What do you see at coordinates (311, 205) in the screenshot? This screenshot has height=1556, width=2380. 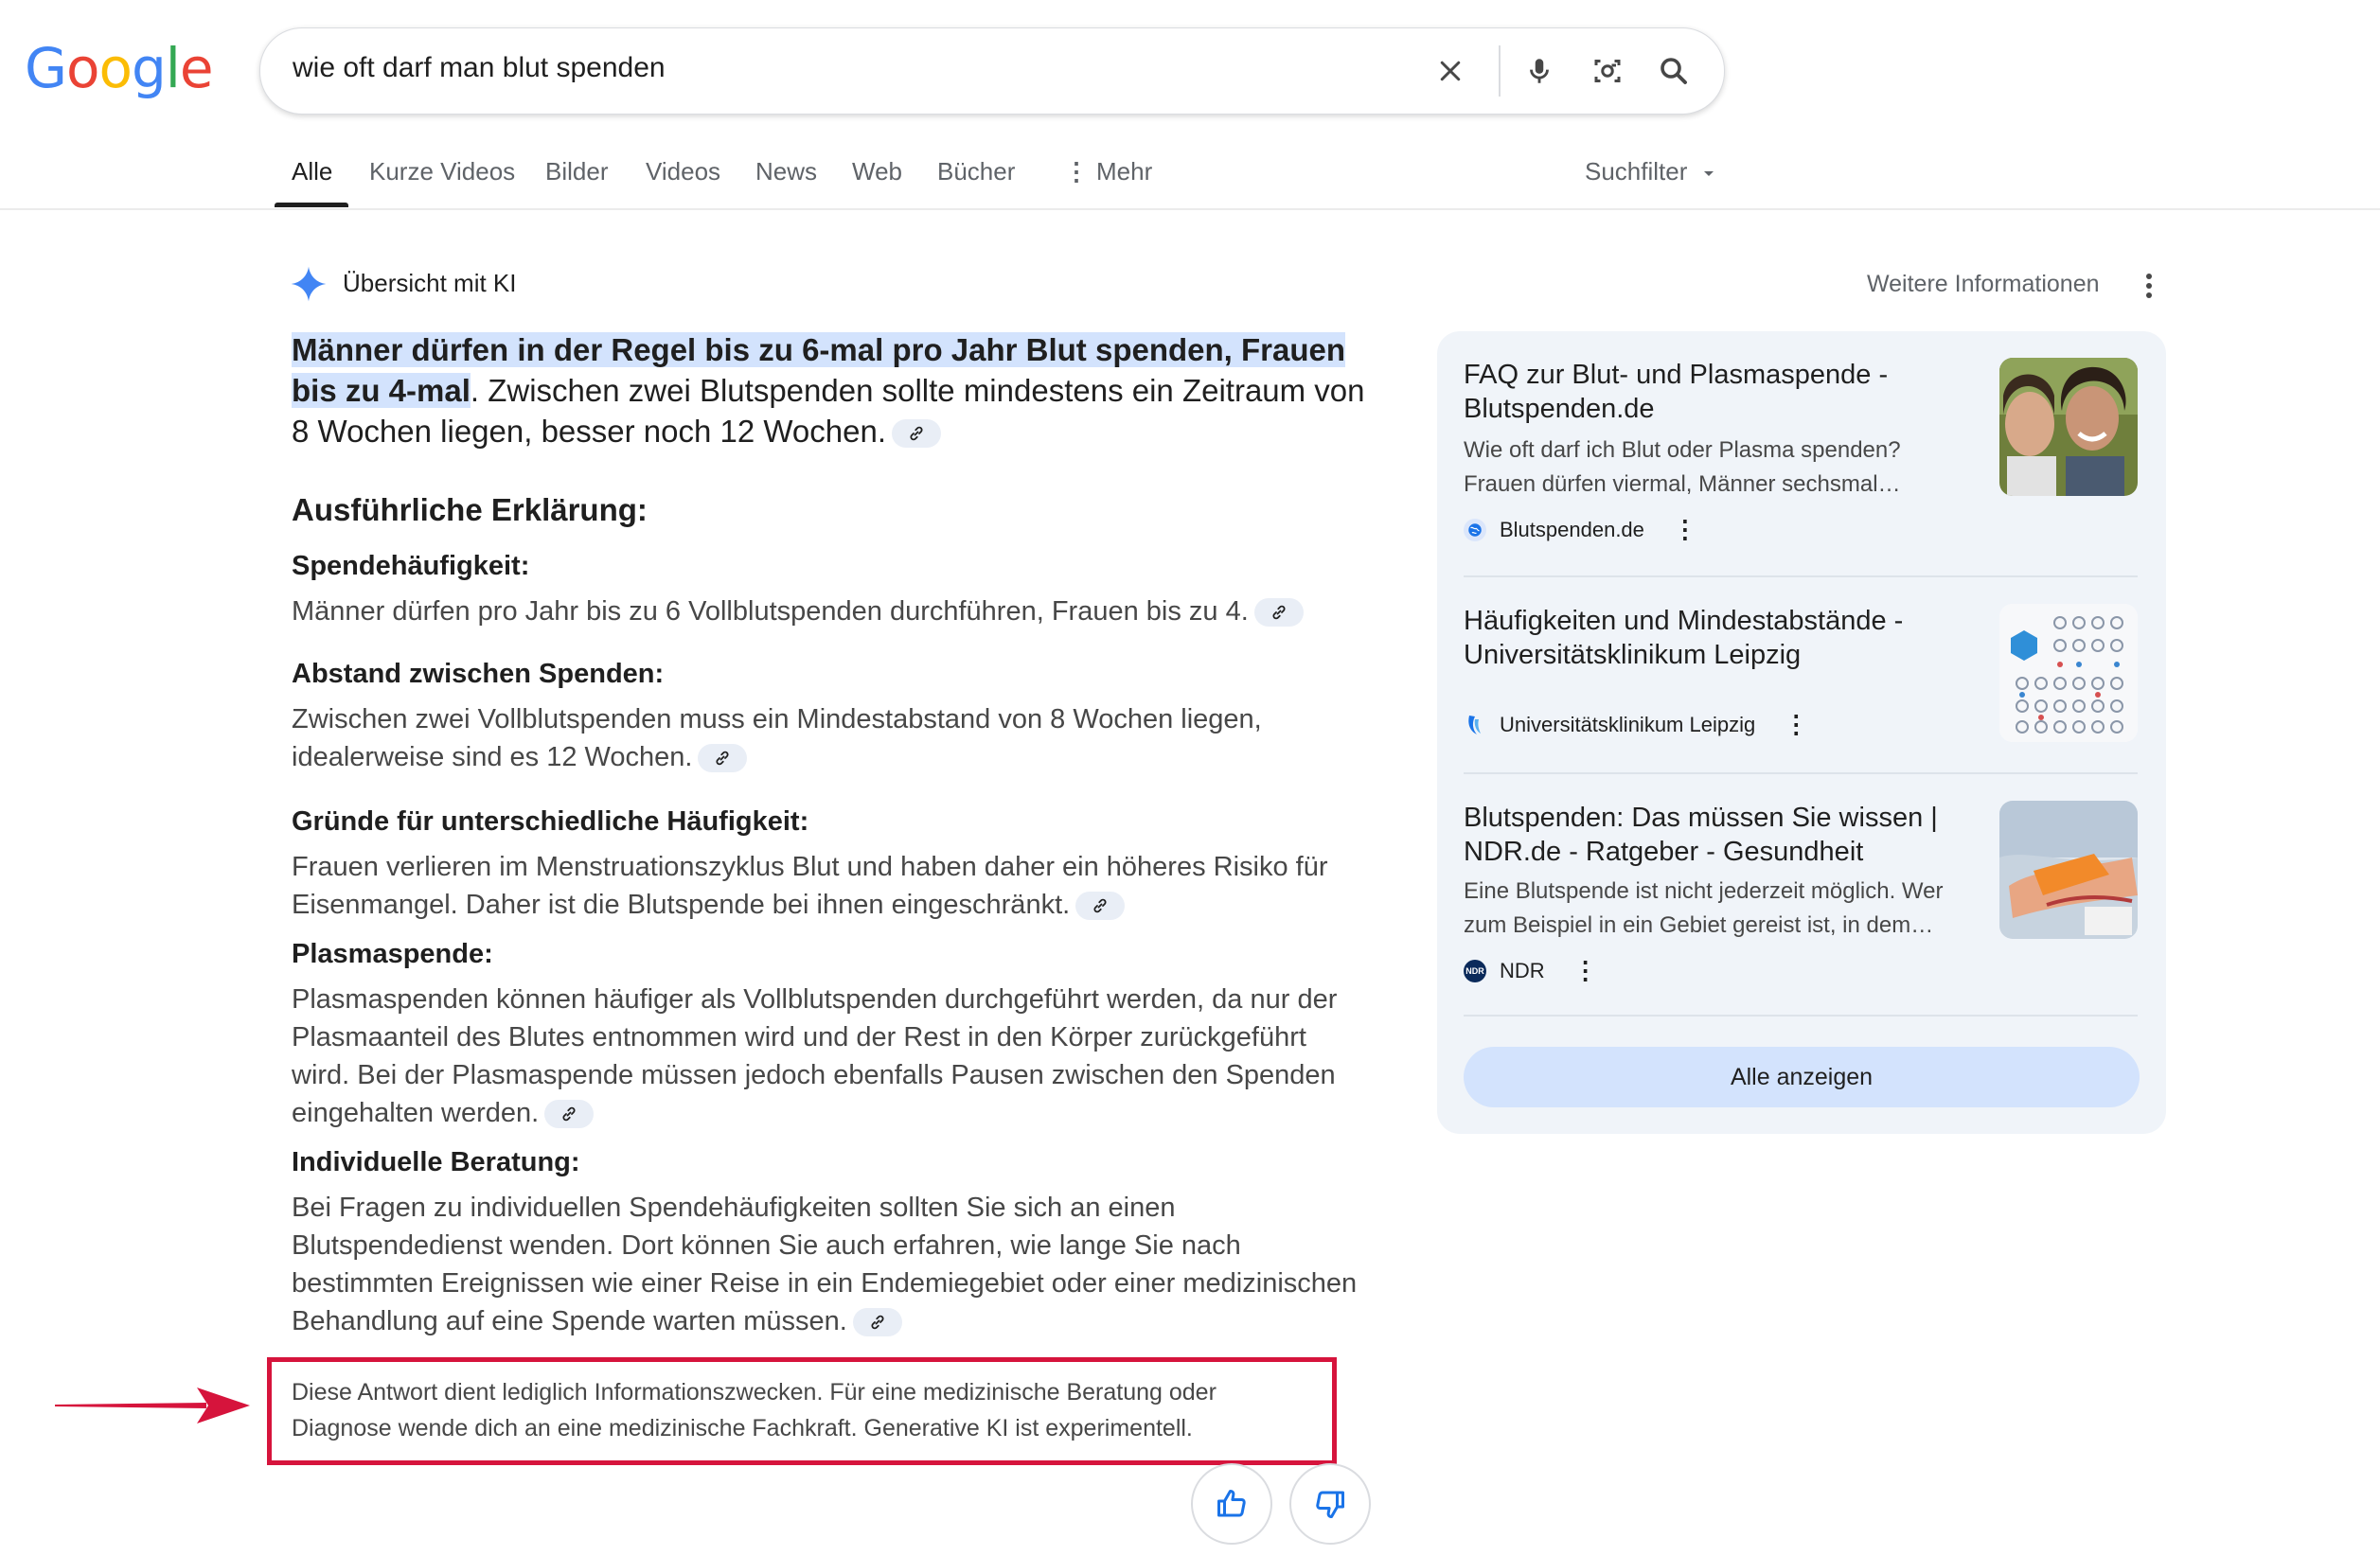 I see `active-tab-indicator` at bounding box center [311, 205].